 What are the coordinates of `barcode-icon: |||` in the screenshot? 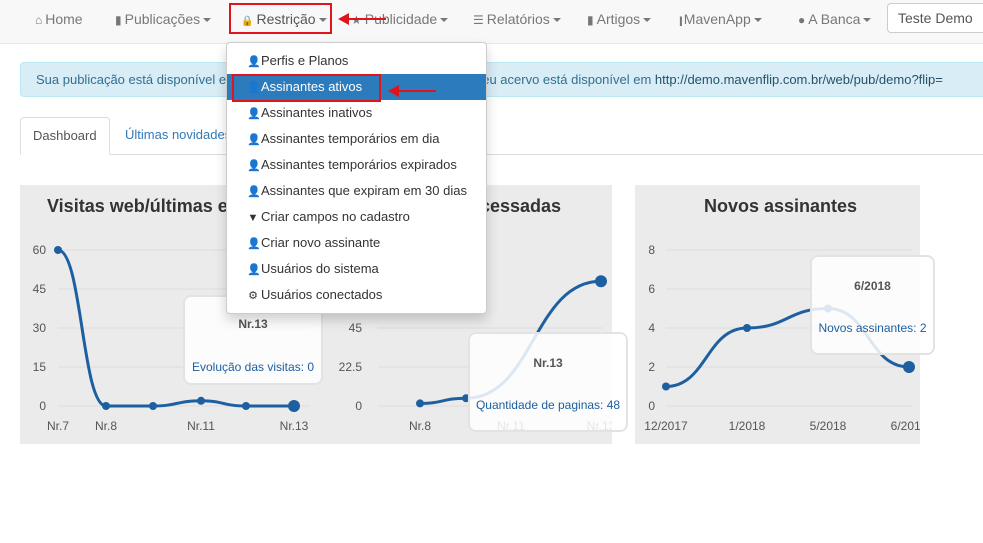 It's located at (681, 21).